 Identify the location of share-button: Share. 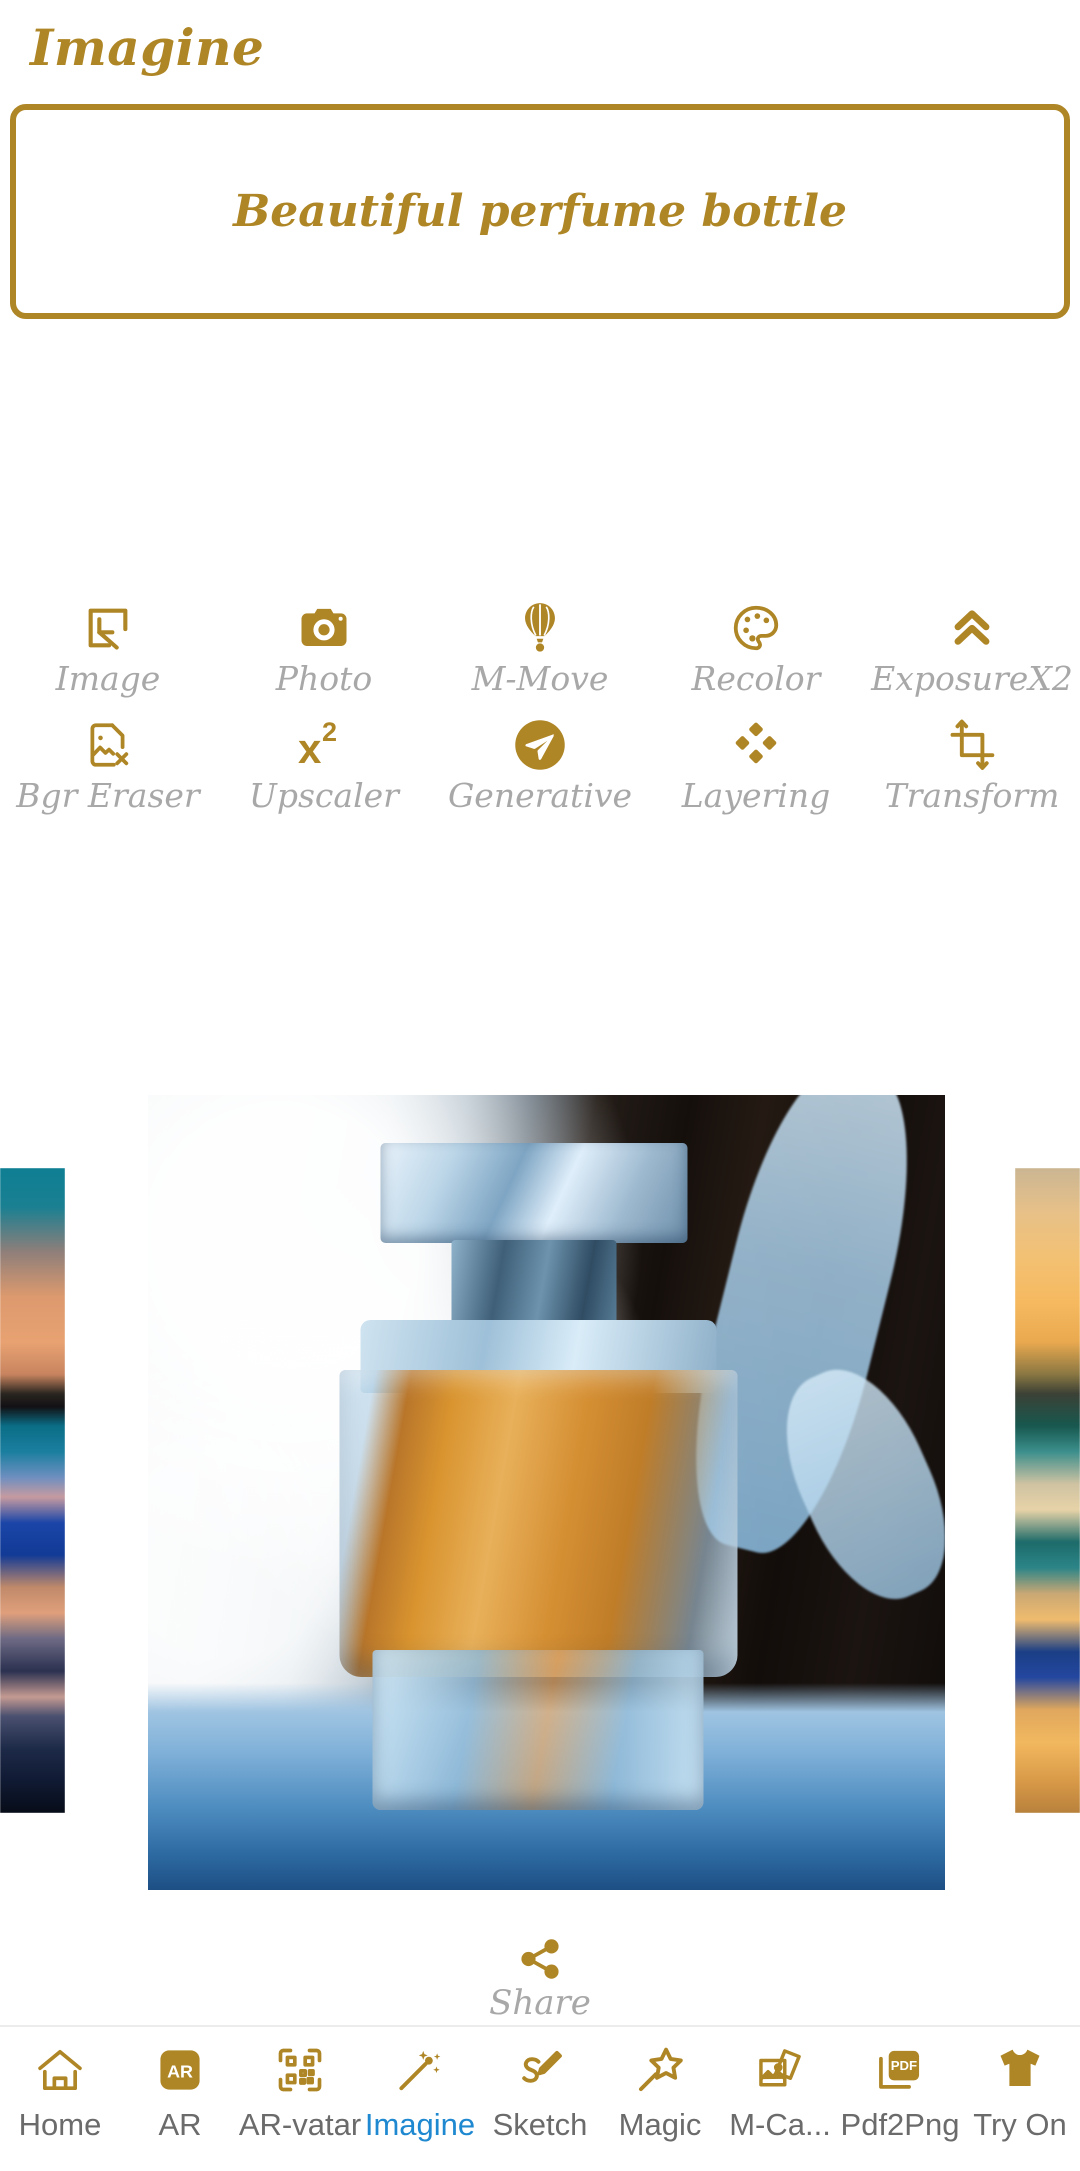
(540, 1978).